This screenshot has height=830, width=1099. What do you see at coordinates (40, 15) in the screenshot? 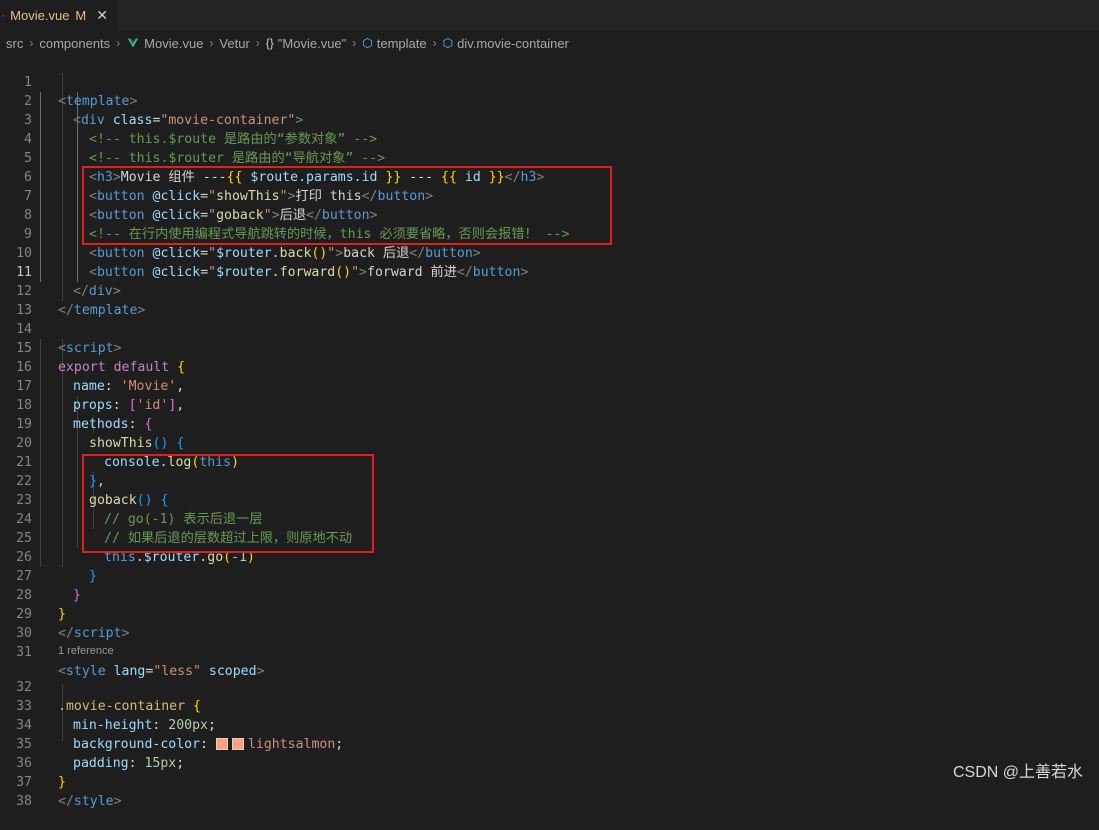
I see `tab-filename: Movie.vue` at bounding box center [40, 15].